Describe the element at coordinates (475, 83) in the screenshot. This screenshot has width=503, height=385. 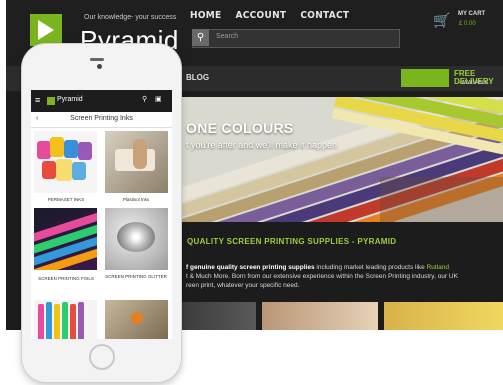
I see `free-delivery-sub: - AVAILABLE -` at that location.